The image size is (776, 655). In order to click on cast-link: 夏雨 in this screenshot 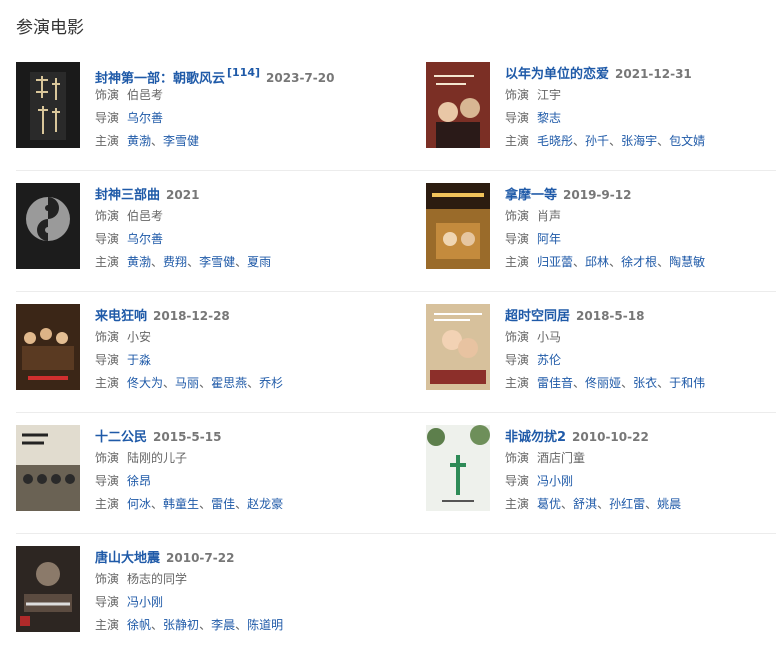, I will do `click(259, 262)`.